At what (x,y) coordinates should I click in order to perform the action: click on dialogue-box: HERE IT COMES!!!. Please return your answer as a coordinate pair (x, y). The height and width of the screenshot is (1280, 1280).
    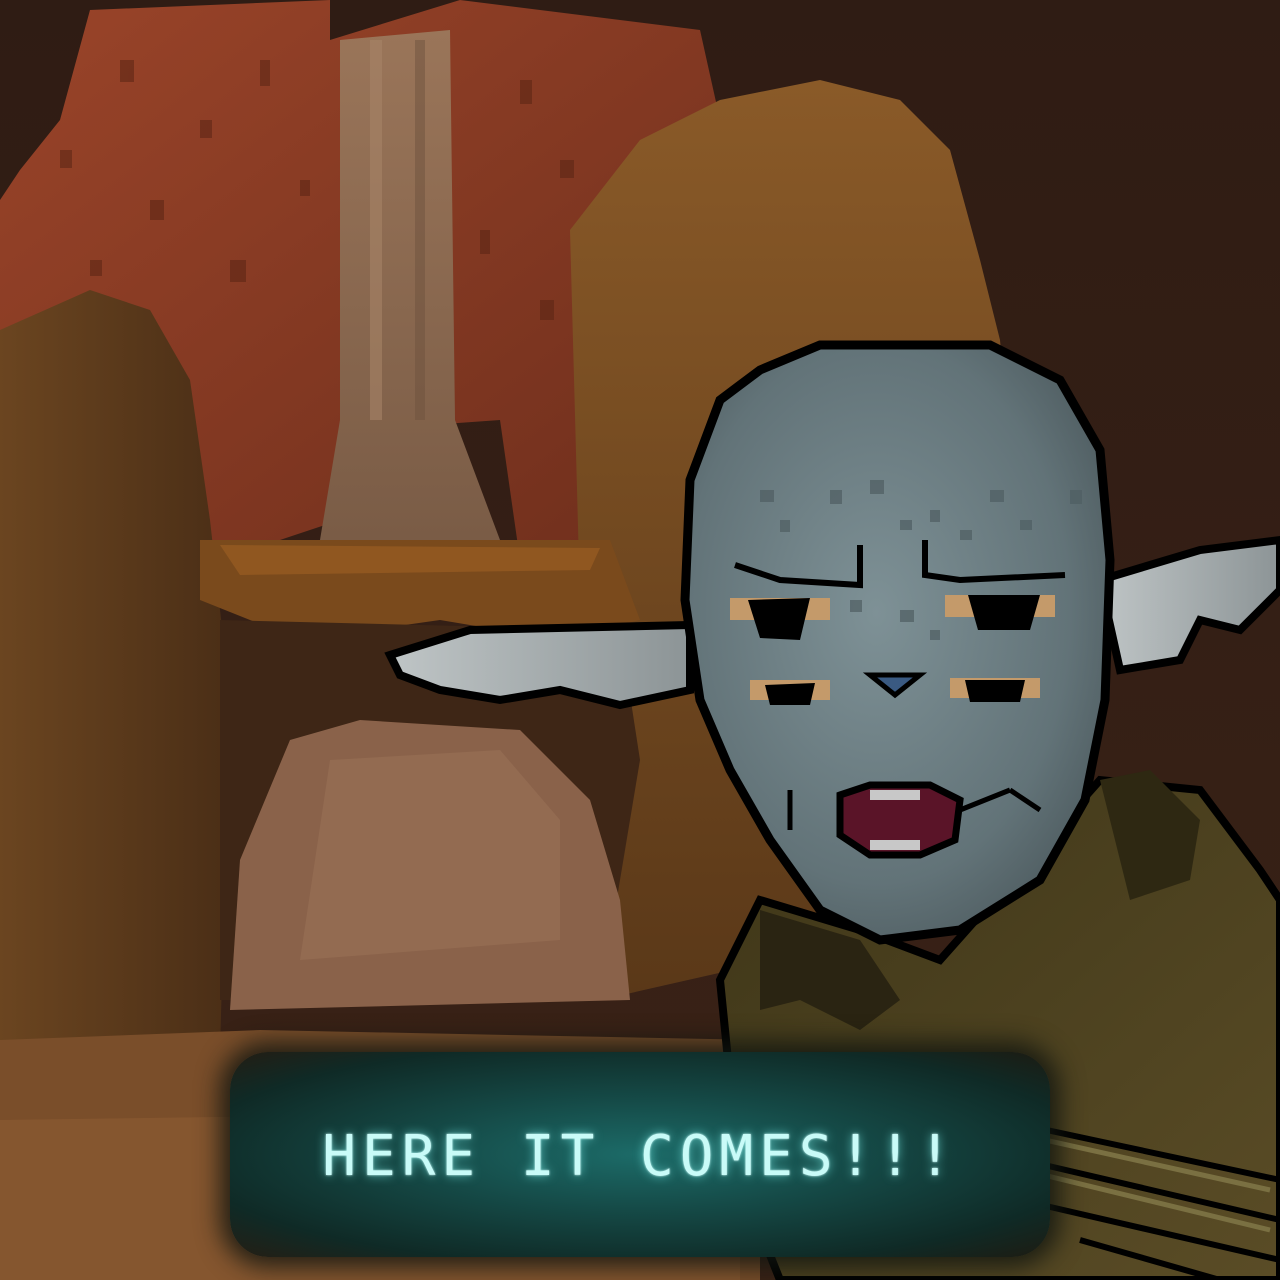
    Looking at the image, I should click on (640, 1154).